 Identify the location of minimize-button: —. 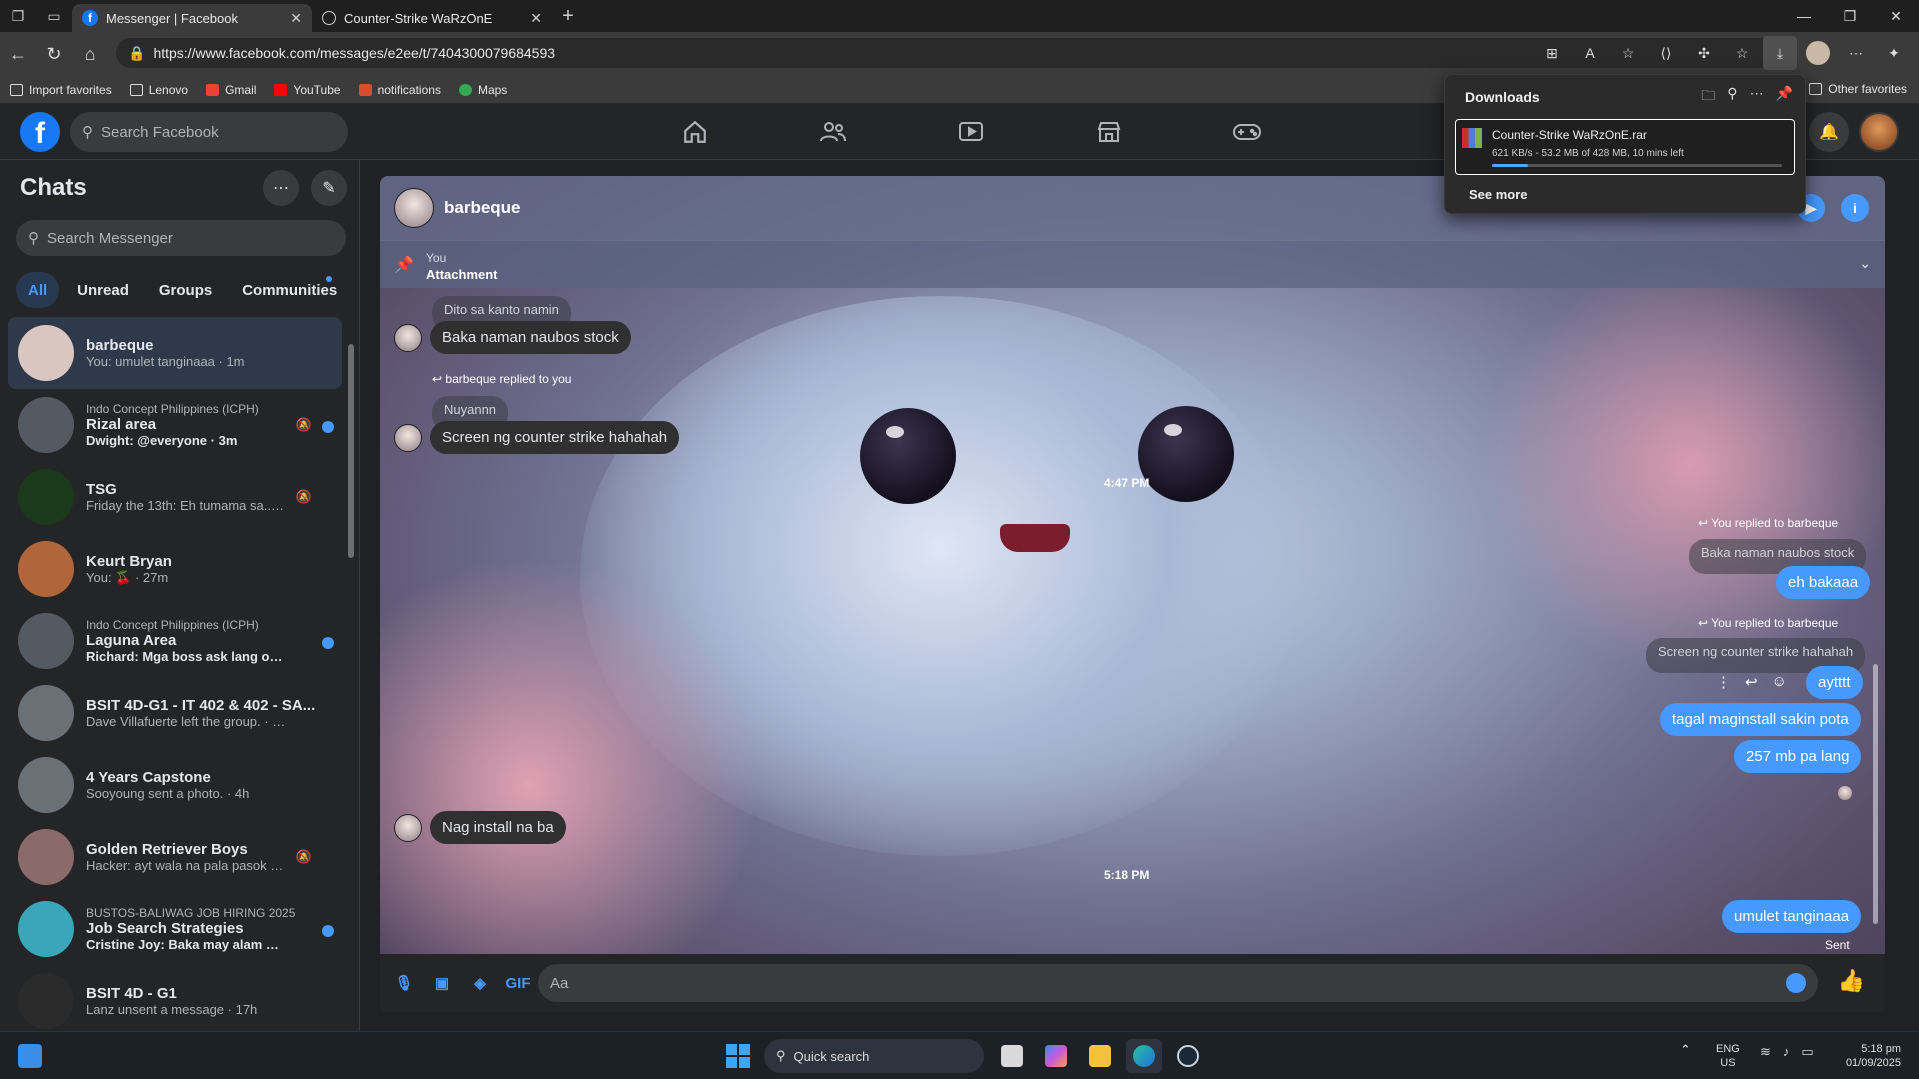
(1804, 16).